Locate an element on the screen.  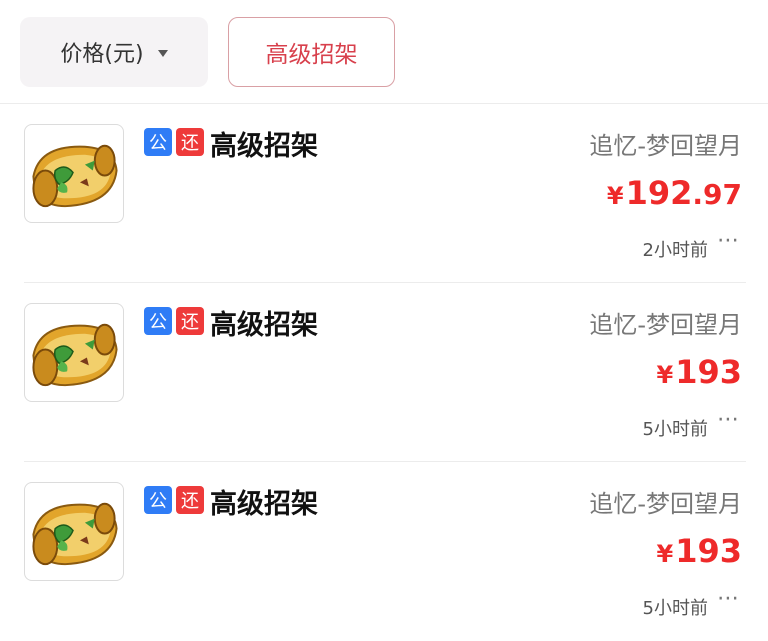
price-integer: 192 is located at coordinates (659, 193).